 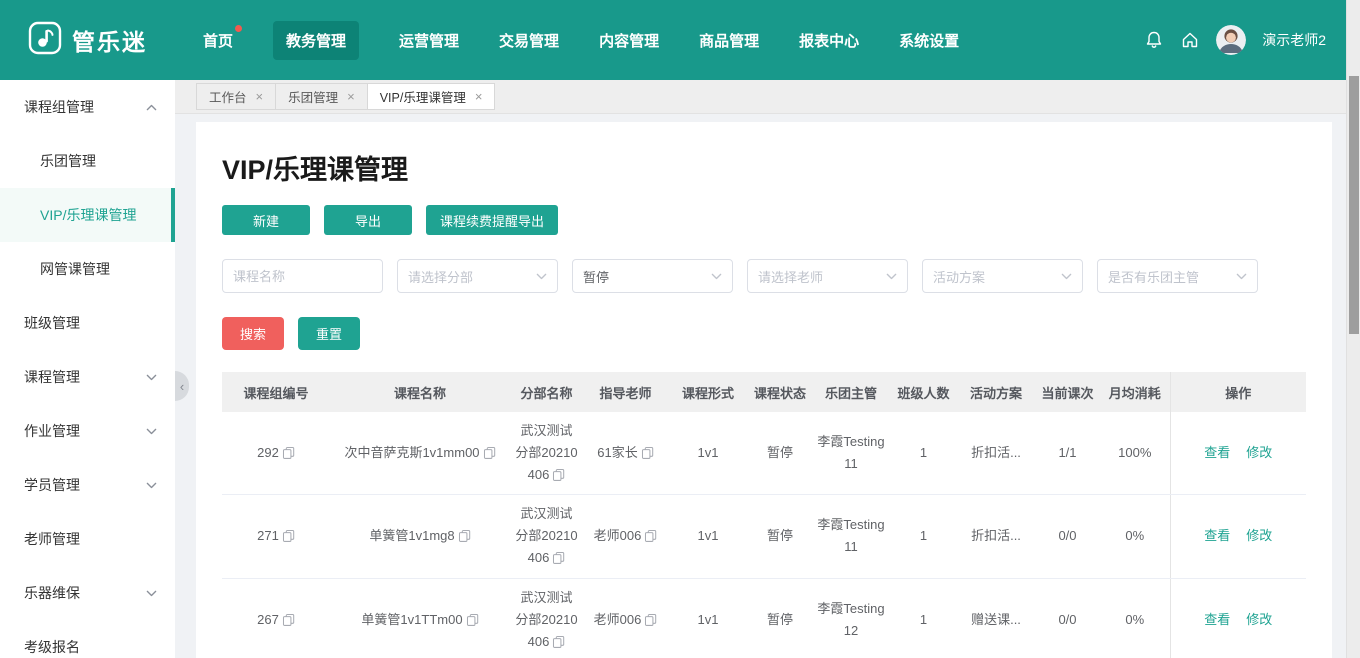 What do you see at coordinates (368, 220) in the screenshot?
I see `export-button: 导出` at bounding box center [368, 220].